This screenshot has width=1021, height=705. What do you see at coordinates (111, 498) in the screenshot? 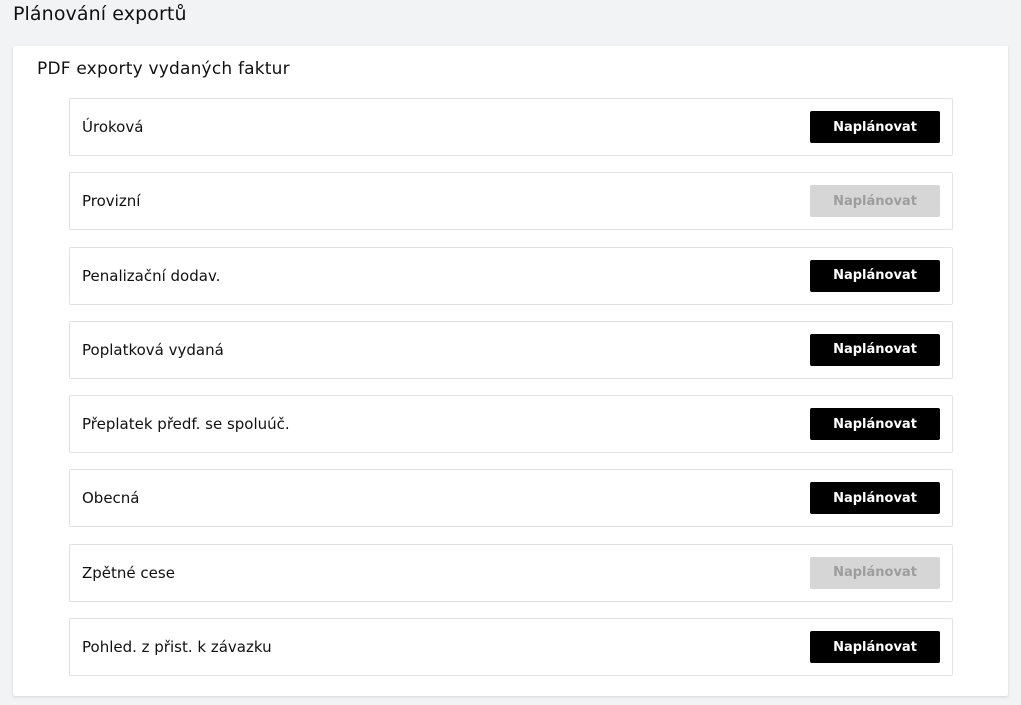
I see `export-row-label: Obecná` at bounding box center [111, 498].